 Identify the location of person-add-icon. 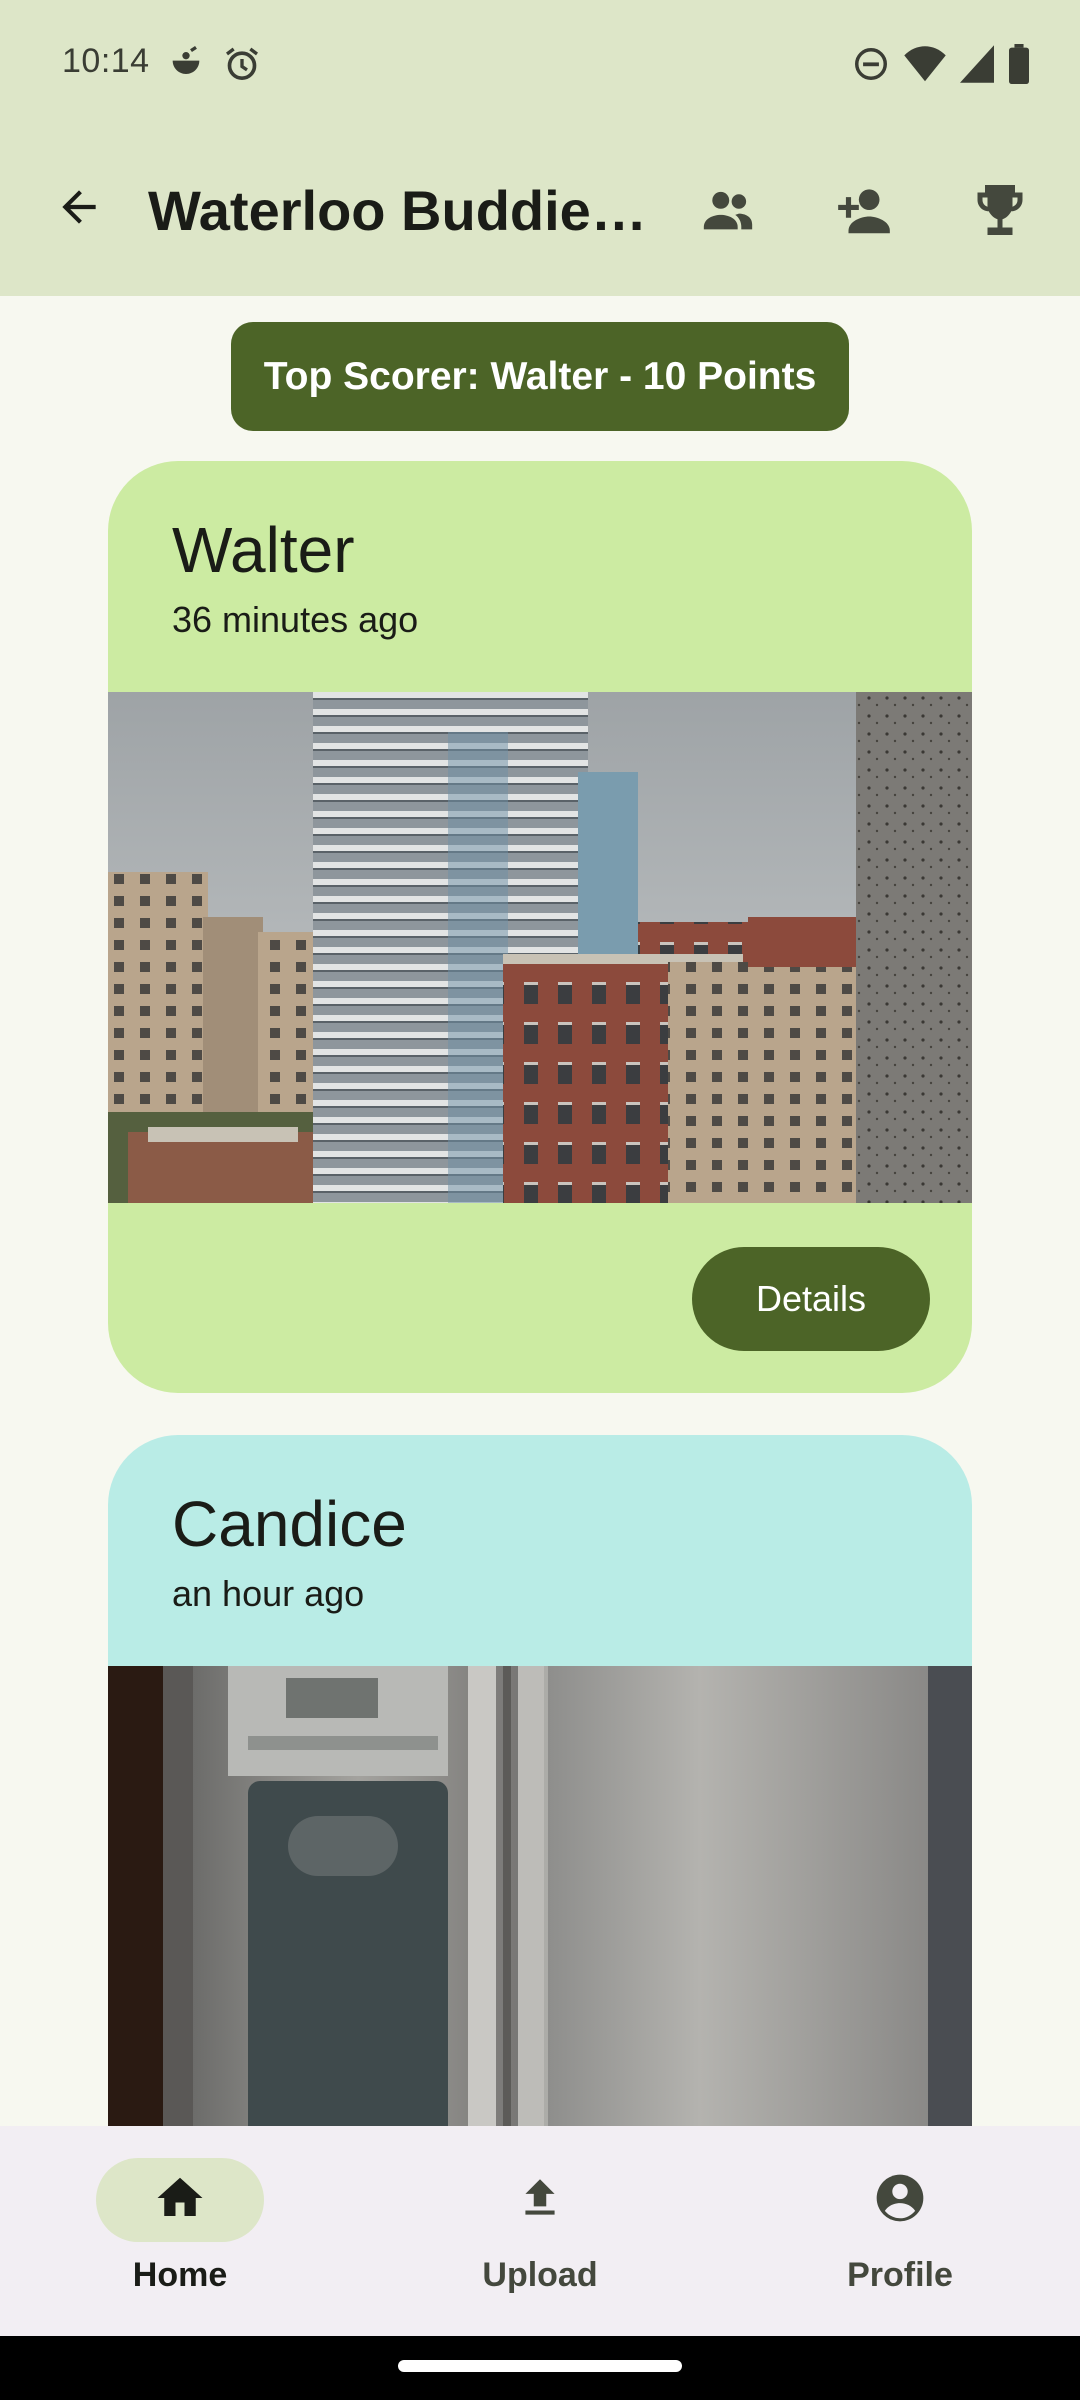
(864, 212).